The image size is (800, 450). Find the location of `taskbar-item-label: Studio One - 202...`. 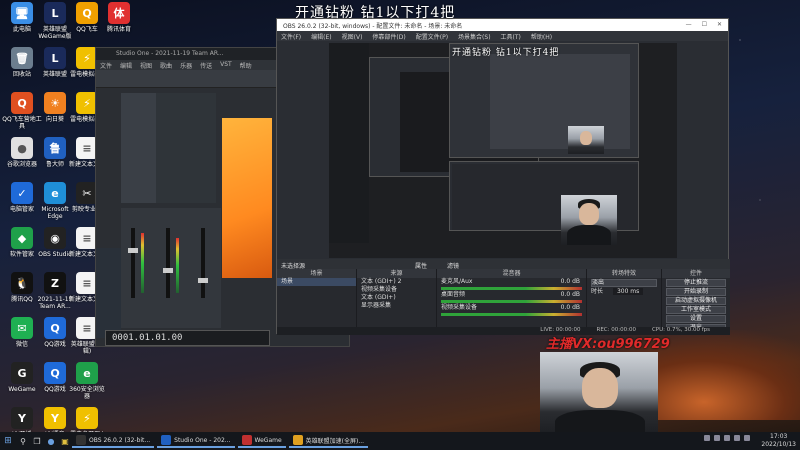

taskbar-item-label: Studio One - 202... is located at coordinates (202, 440).